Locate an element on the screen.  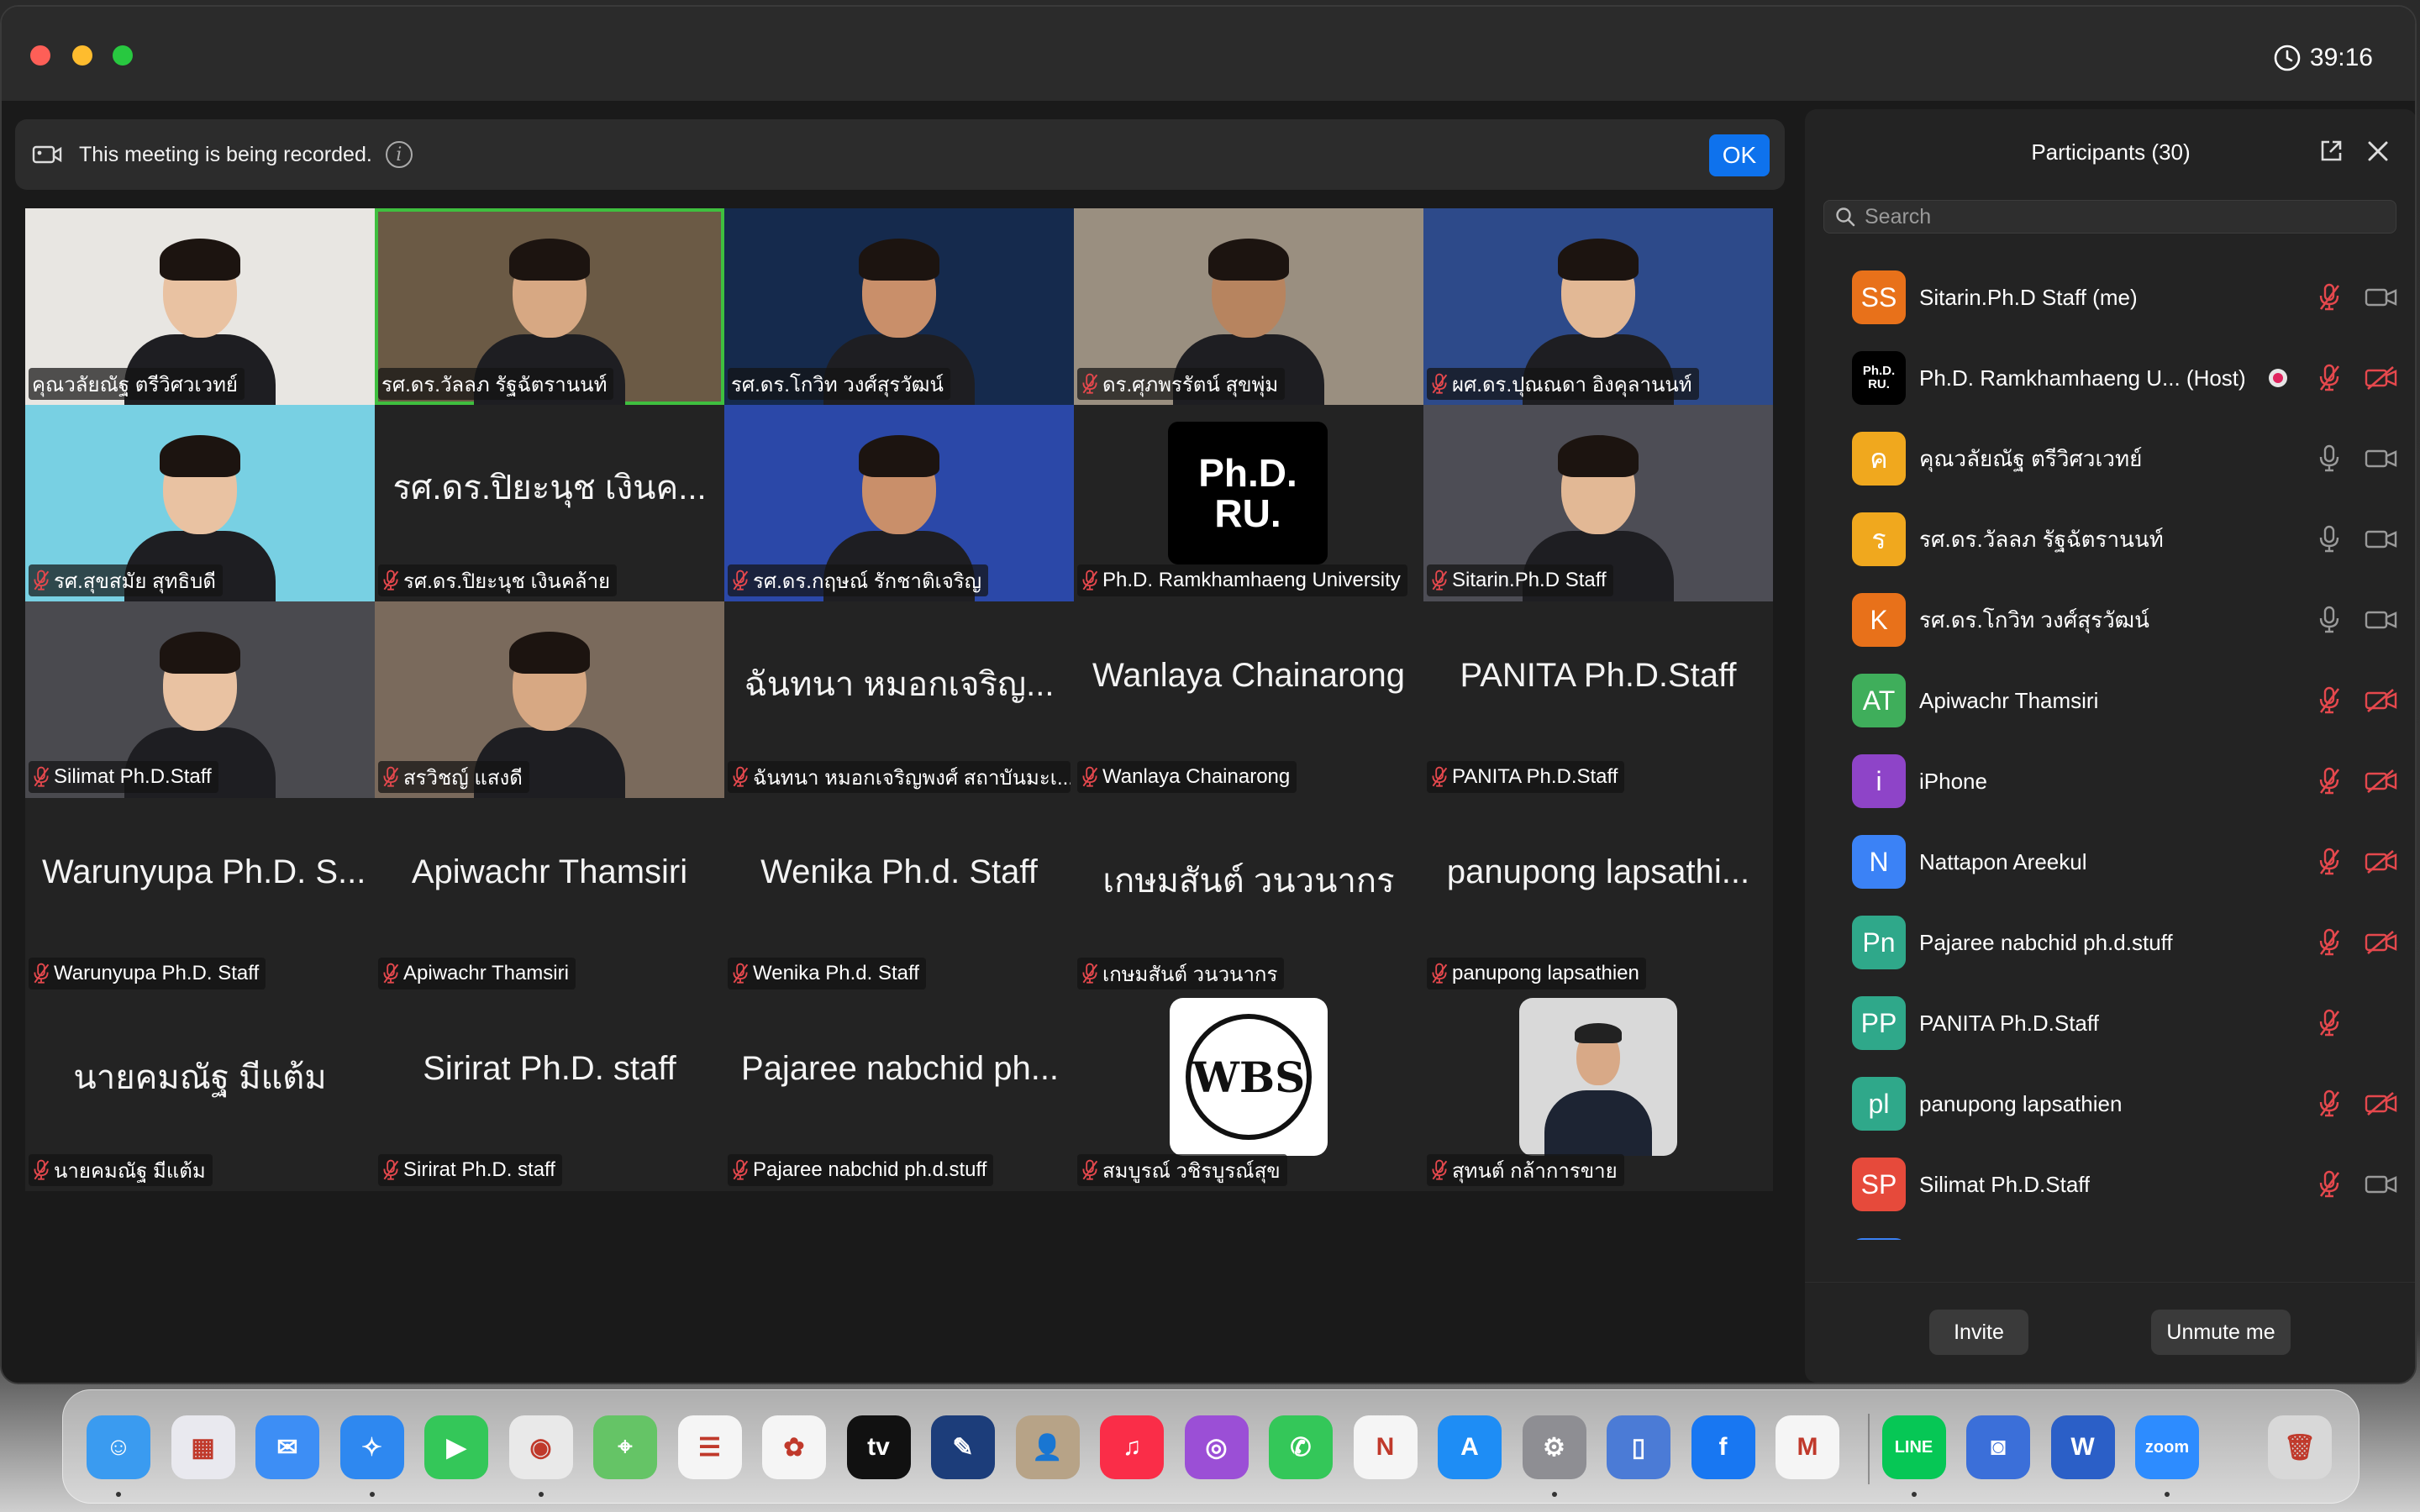
search-input is located at coordinates (2117, 216).